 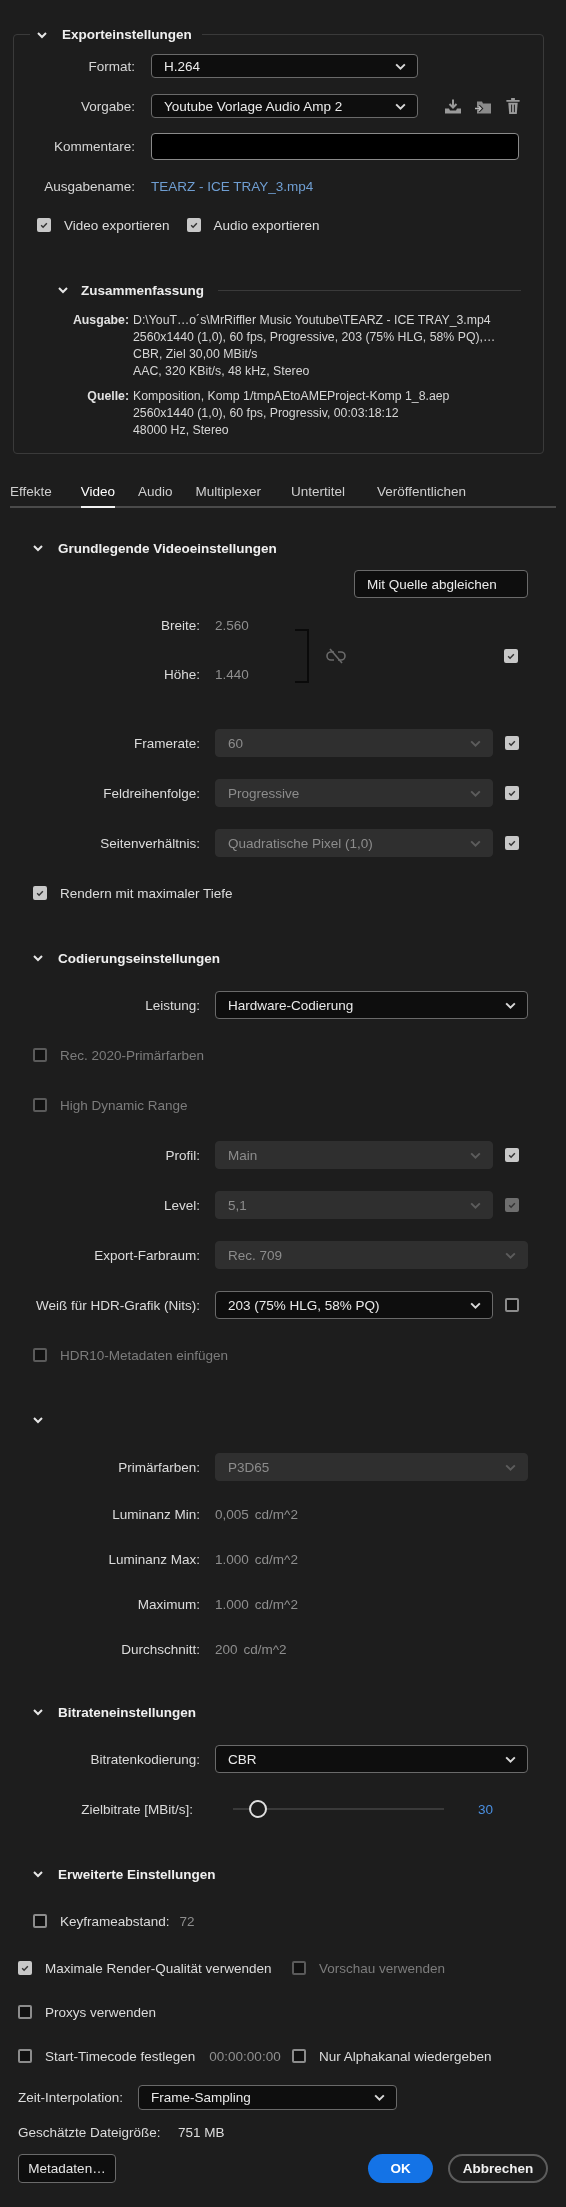 What do you see at coordinates (143, 290) in the screenshot?
I see `section-title: Zusammenfassung` at bounding box center [143, 290].